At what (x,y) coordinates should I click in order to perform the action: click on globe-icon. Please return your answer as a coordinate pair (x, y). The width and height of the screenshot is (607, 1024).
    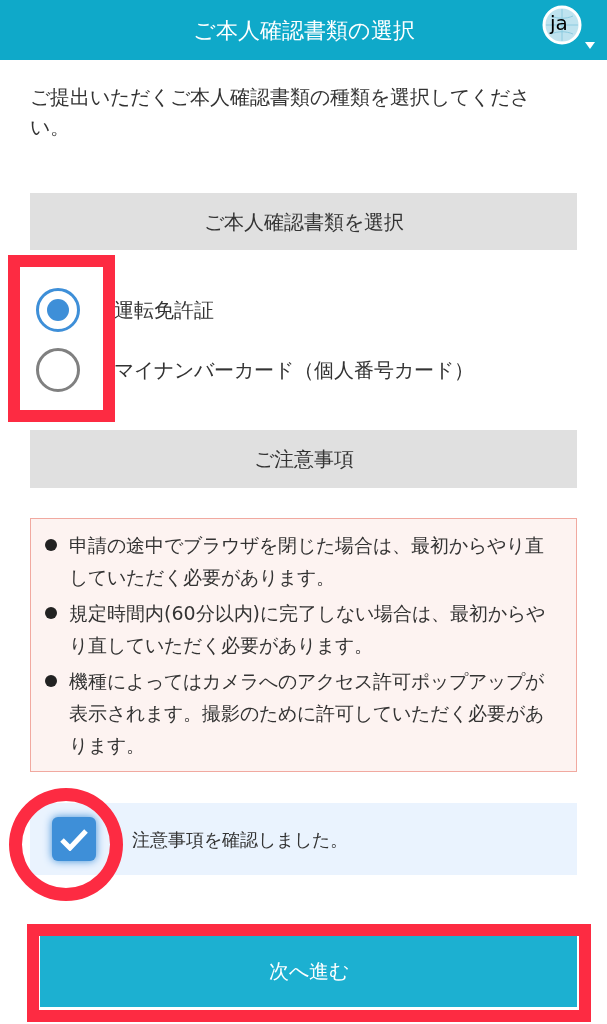
    Looking at the image, I should click on (562, 25).